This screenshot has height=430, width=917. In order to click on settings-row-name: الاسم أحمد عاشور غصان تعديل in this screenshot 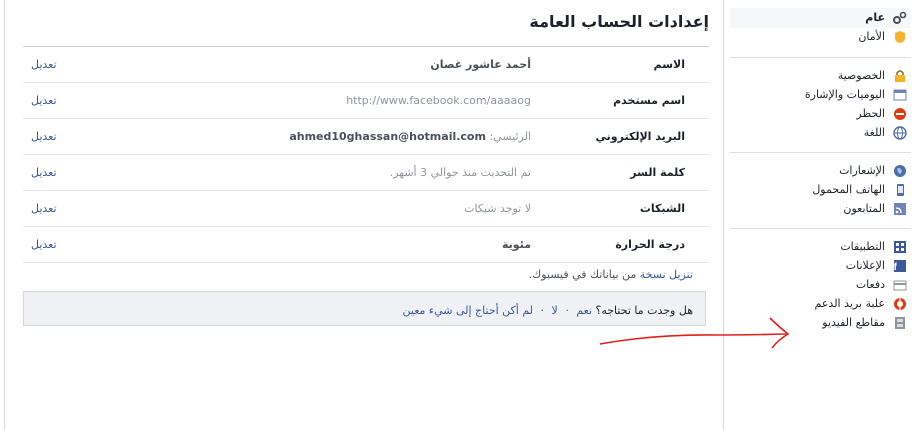, I will do `click(366, 65)`.